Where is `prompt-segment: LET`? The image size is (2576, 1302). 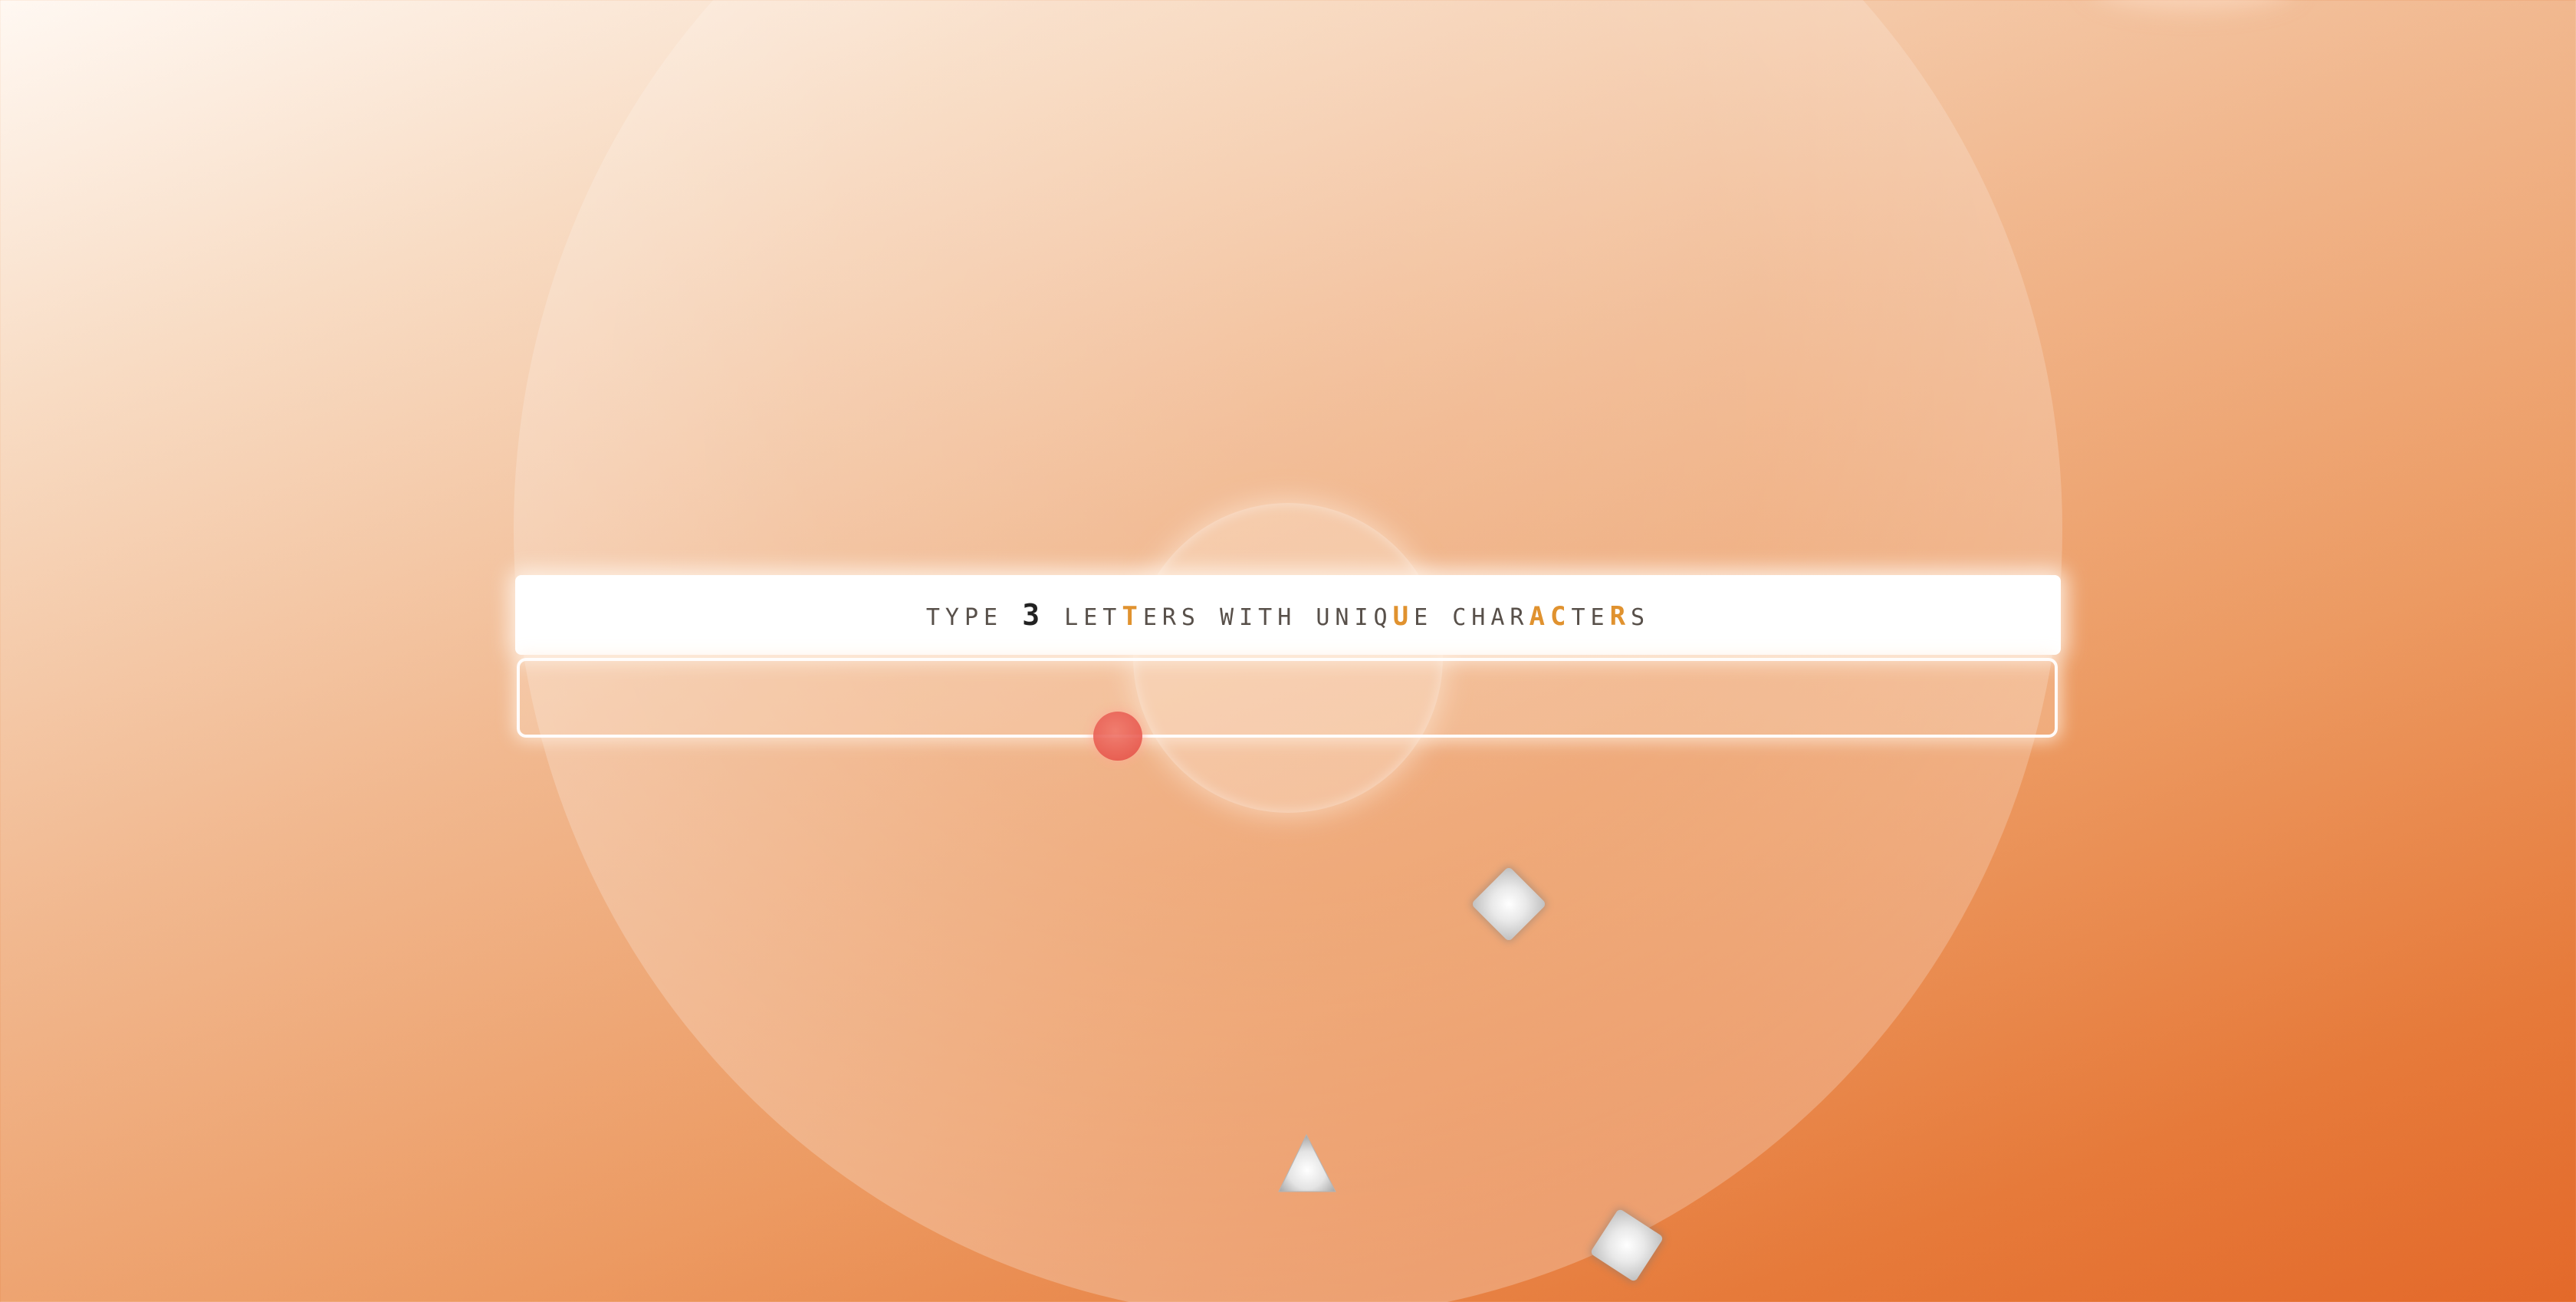 prompt-segment: LET is located at coordinates (1084, 617).